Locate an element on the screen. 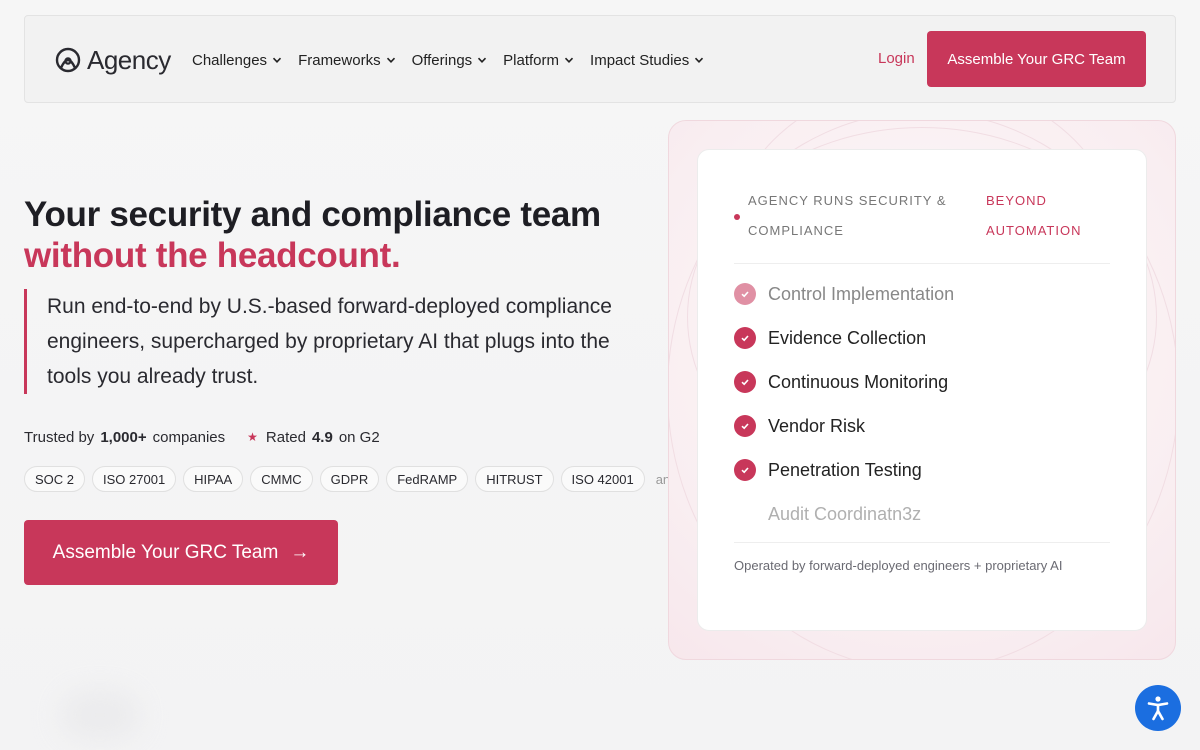 This screenshot has height=750, width=1200. decorative-blur is located at coordinates (100, 715).